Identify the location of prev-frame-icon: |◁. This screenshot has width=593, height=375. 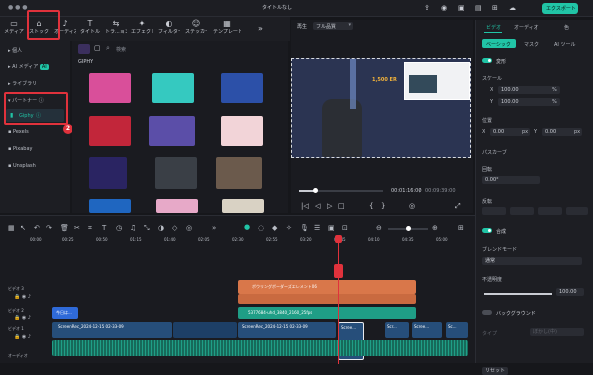
(305, 206).